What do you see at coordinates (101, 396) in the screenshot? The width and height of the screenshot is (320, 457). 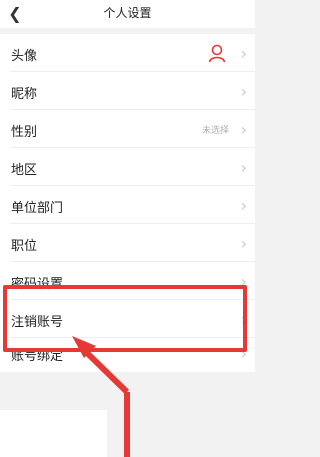 I see `annotation-arrow` at bounding box center [101, 396].